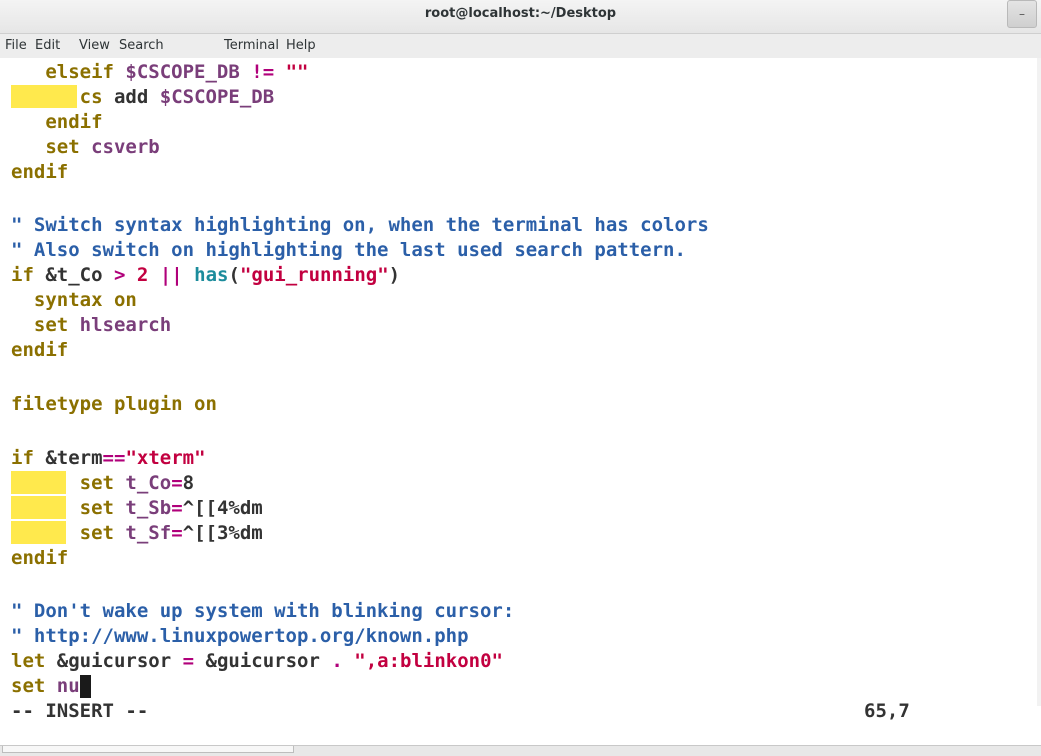 Image resolution: width=1041 pixels, height=756 pixels. Describe the element at coordinates (51, 686) in the screenshot. I see `code-line: set nu` at that location.